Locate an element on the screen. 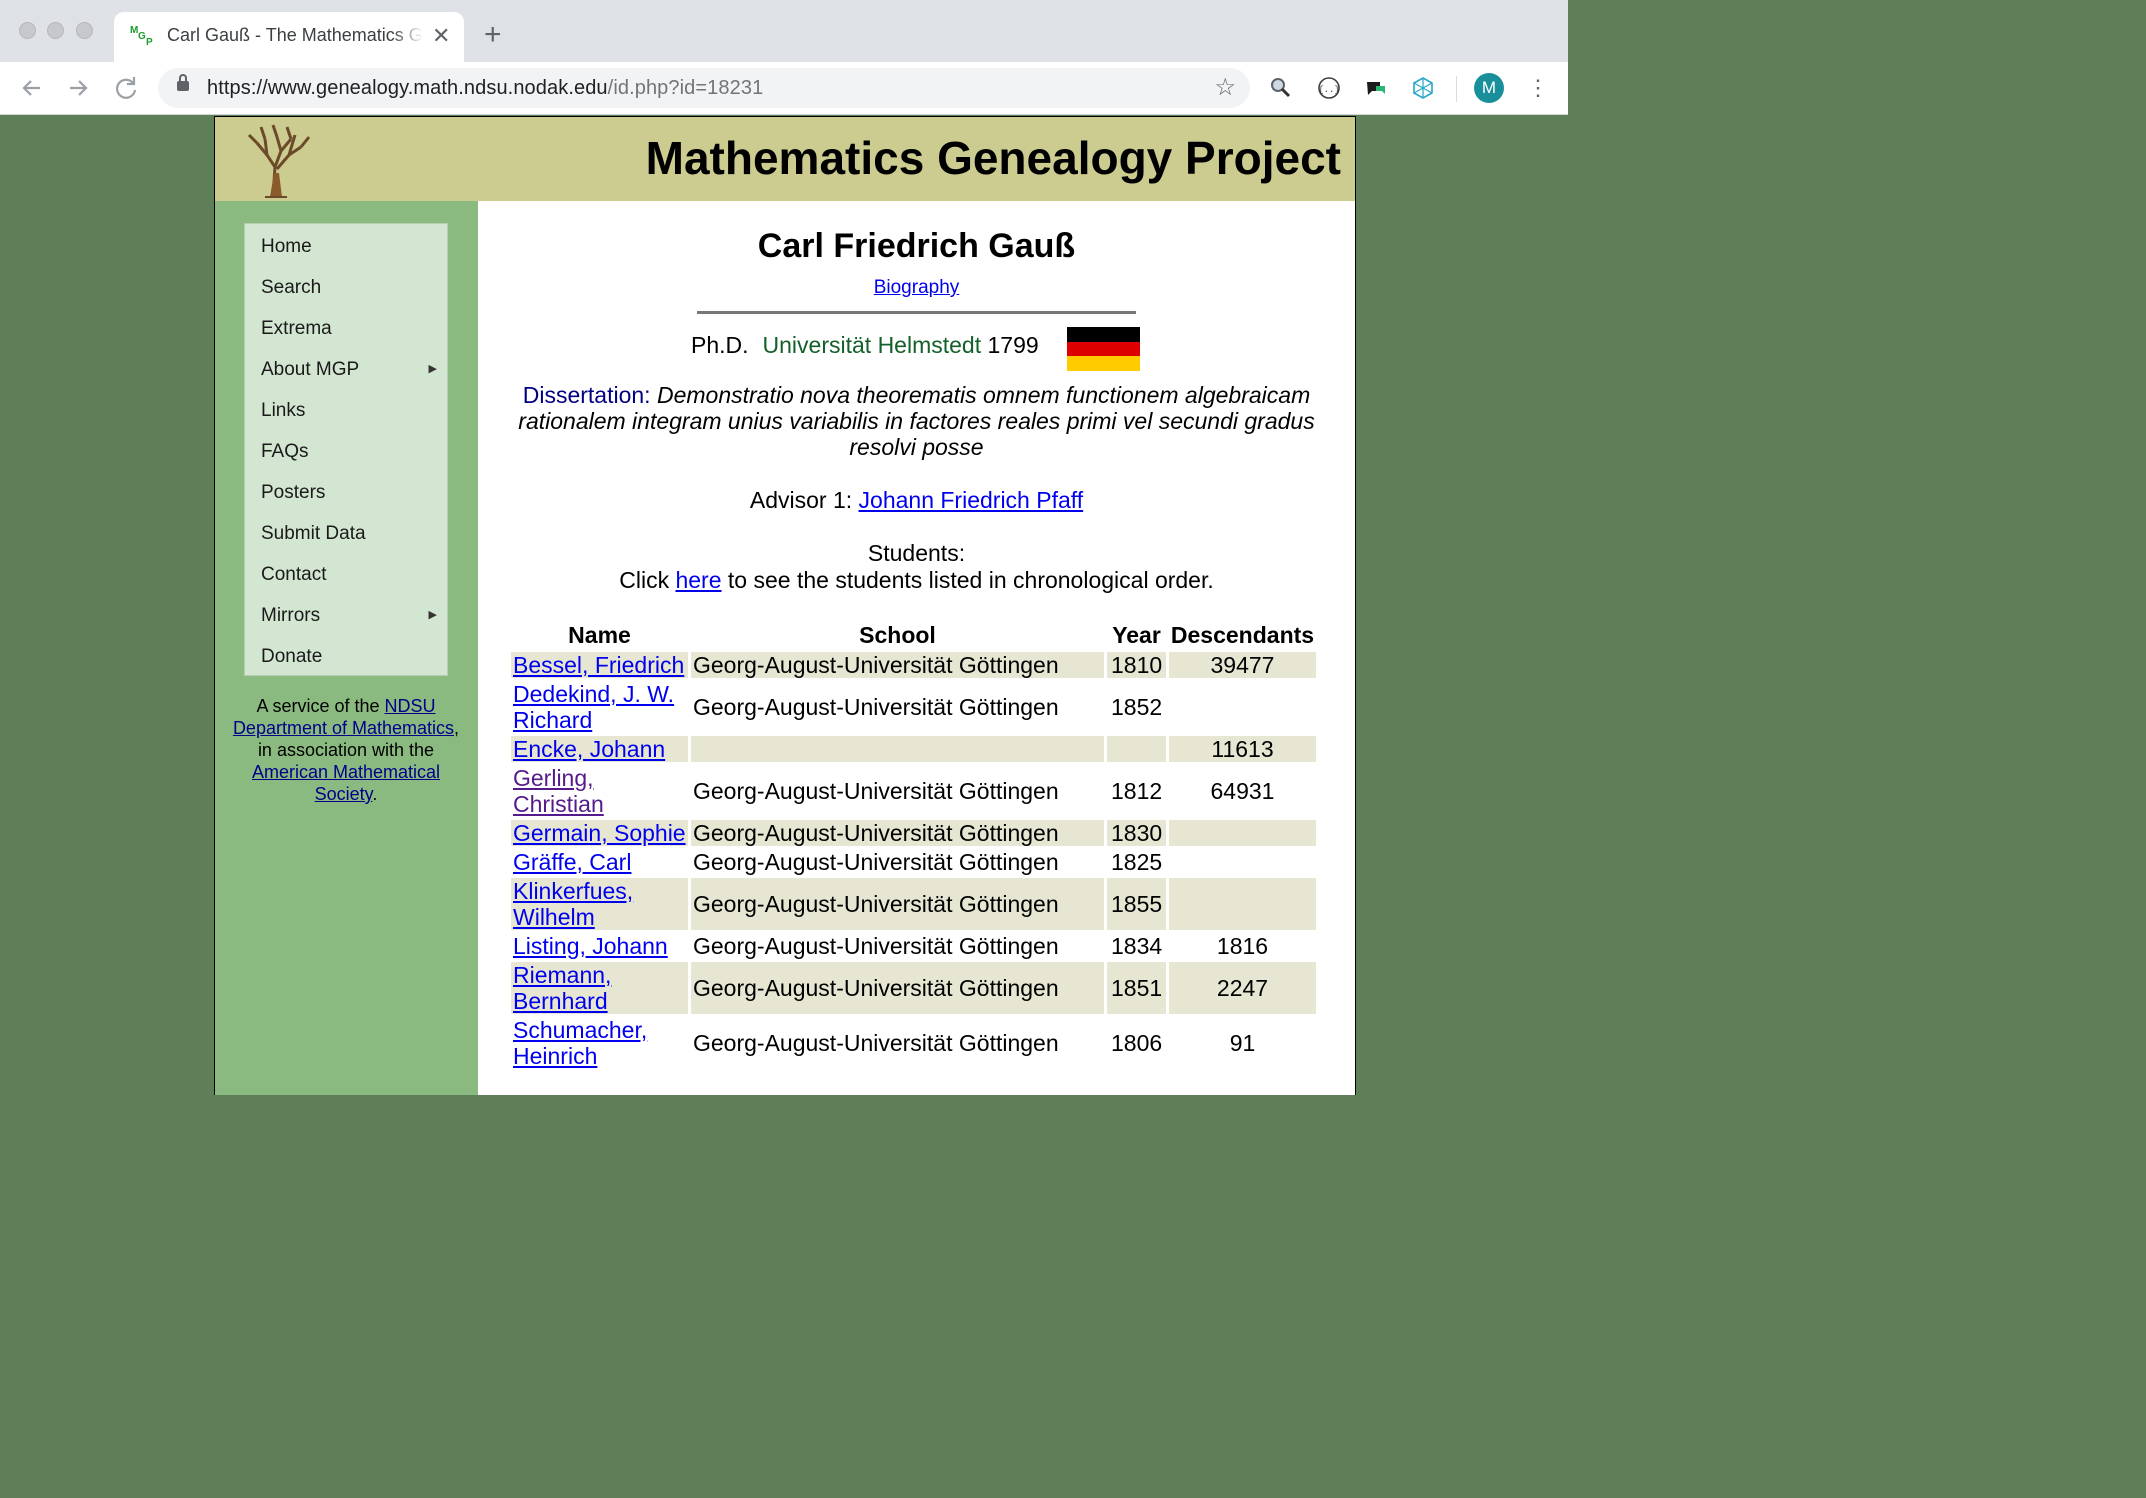 The height and width of the screenshot is (1498, 2146). sidebar-item-extrema: Extrema is located at coordinates (346, 328).